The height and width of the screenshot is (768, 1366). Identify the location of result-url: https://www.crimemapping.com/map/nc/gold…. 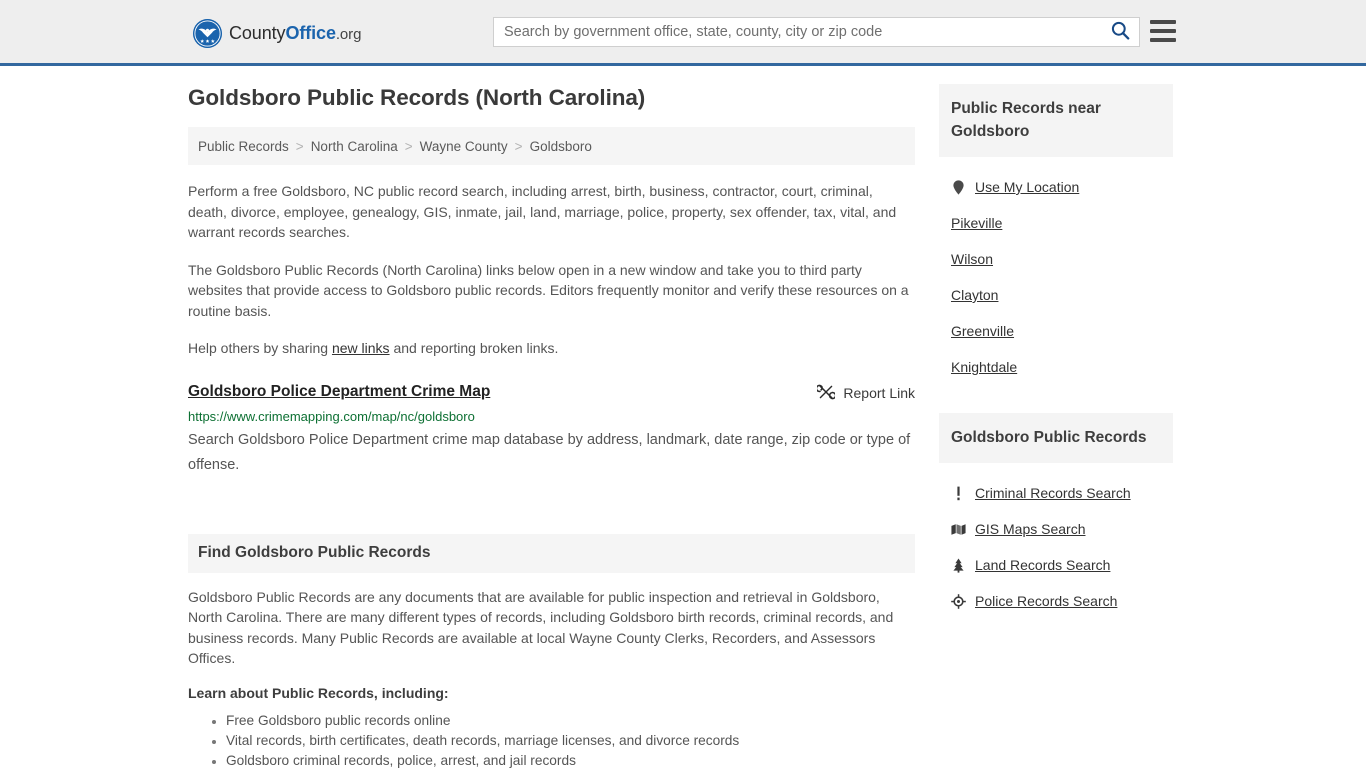
(331, 416).